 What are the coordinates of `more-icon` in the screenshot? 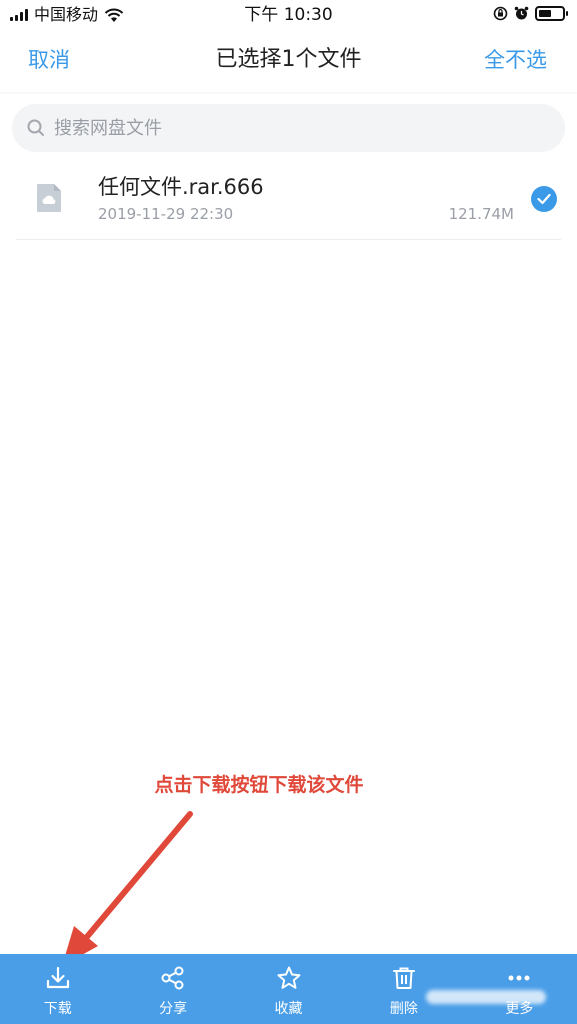 It's located at (519, 978).